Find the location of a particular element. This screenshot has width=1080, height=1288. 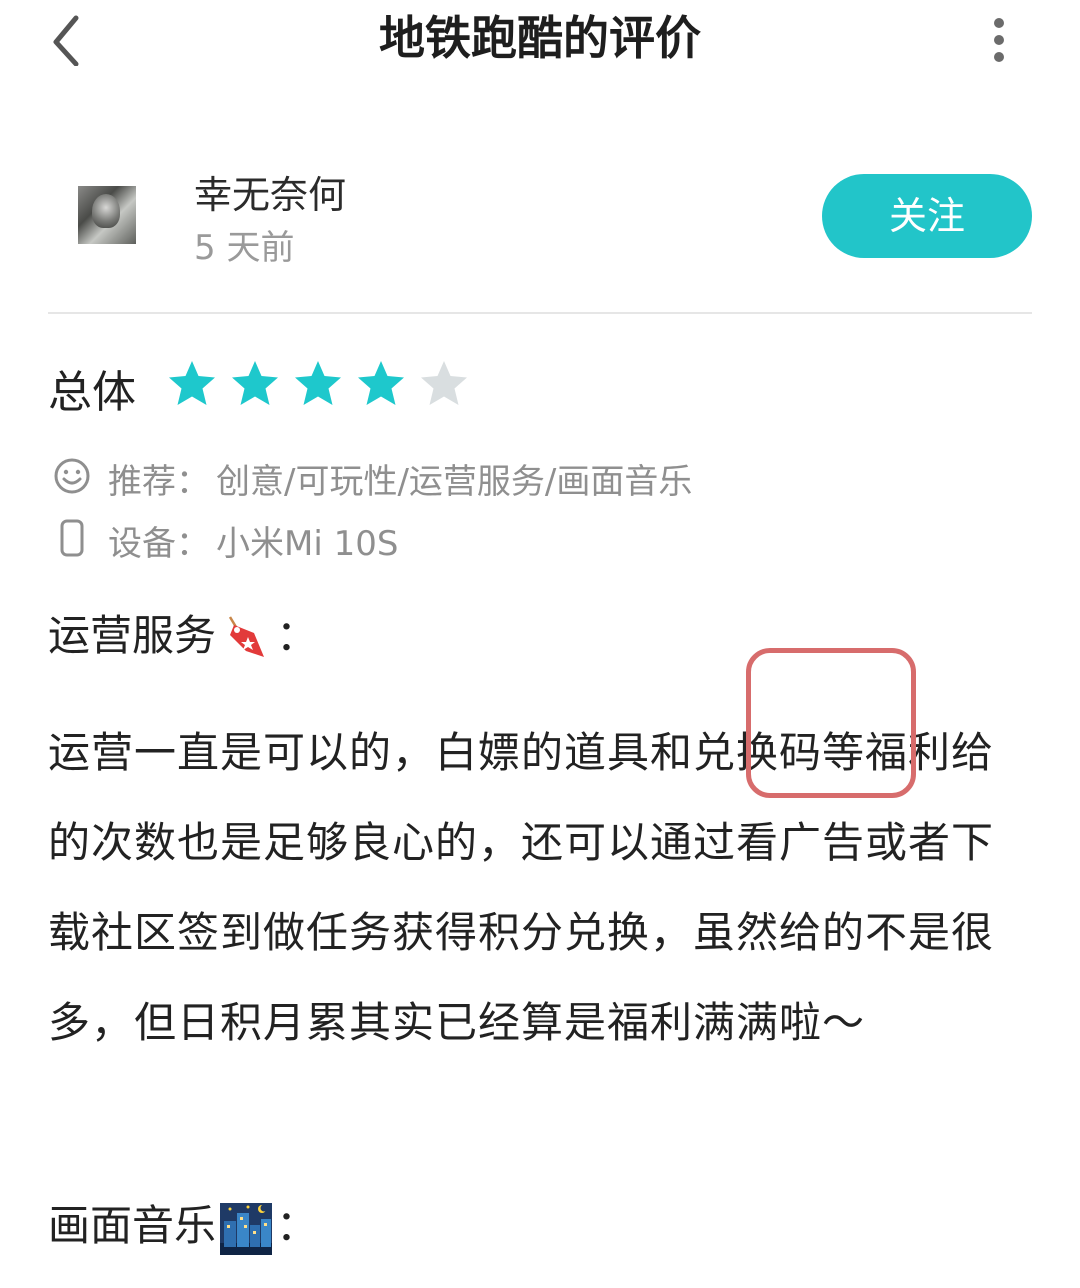

chevron-left-icon is located at coordinates (66, 40).